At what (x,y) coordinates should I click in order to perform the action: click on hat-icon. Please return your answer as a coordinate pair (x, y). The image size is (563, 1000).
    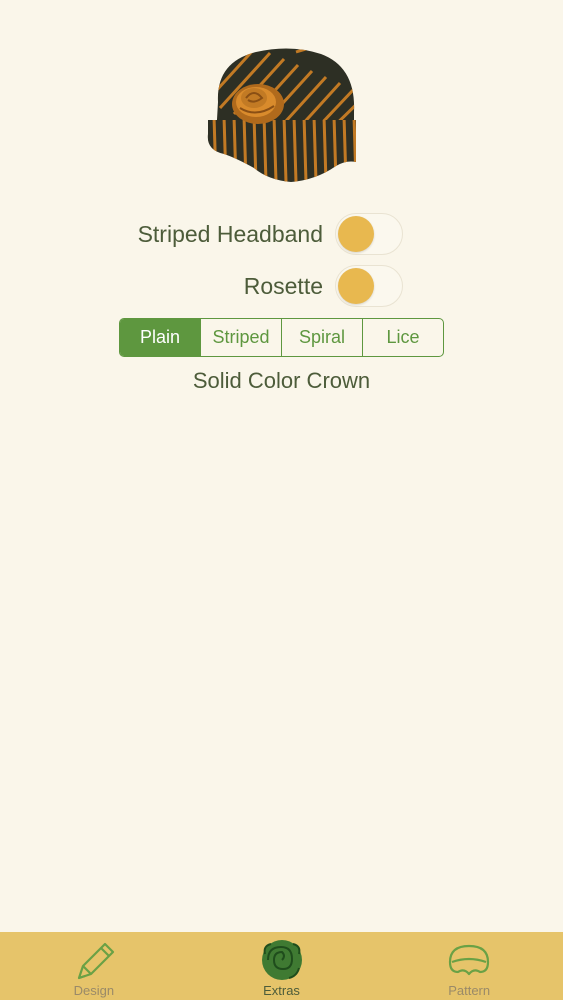
    Looking at the image, I should click on (469, 961).